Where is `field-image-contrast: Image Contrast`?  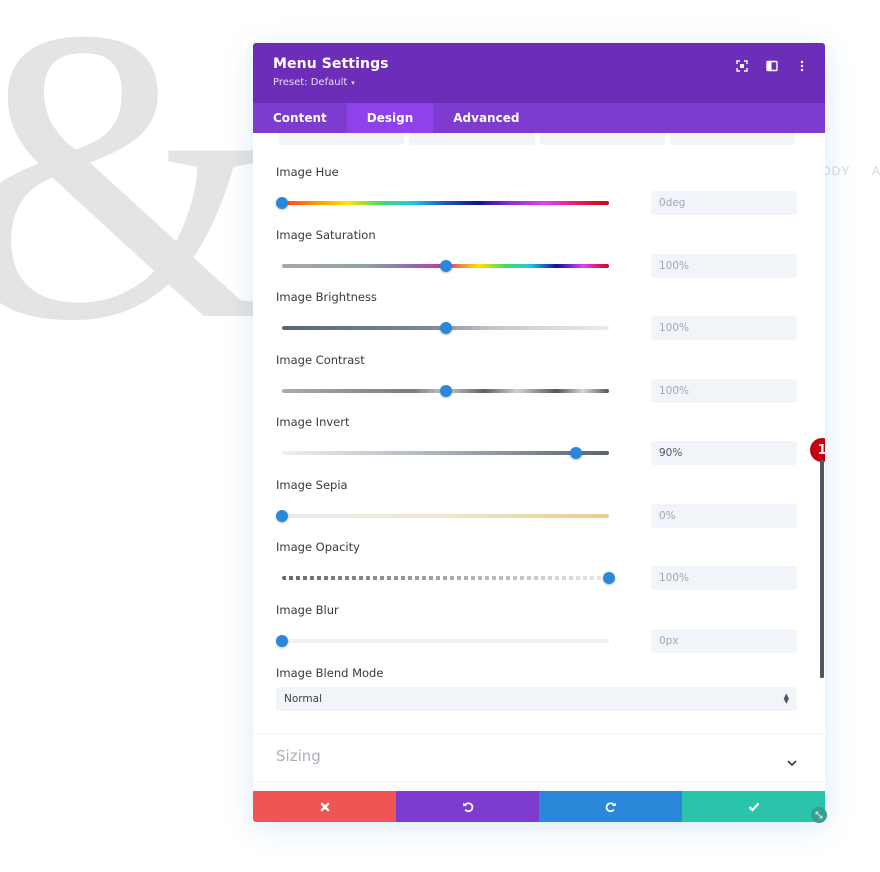
field-image-contrast: Image Contrast is located at coordinates (536, 378).